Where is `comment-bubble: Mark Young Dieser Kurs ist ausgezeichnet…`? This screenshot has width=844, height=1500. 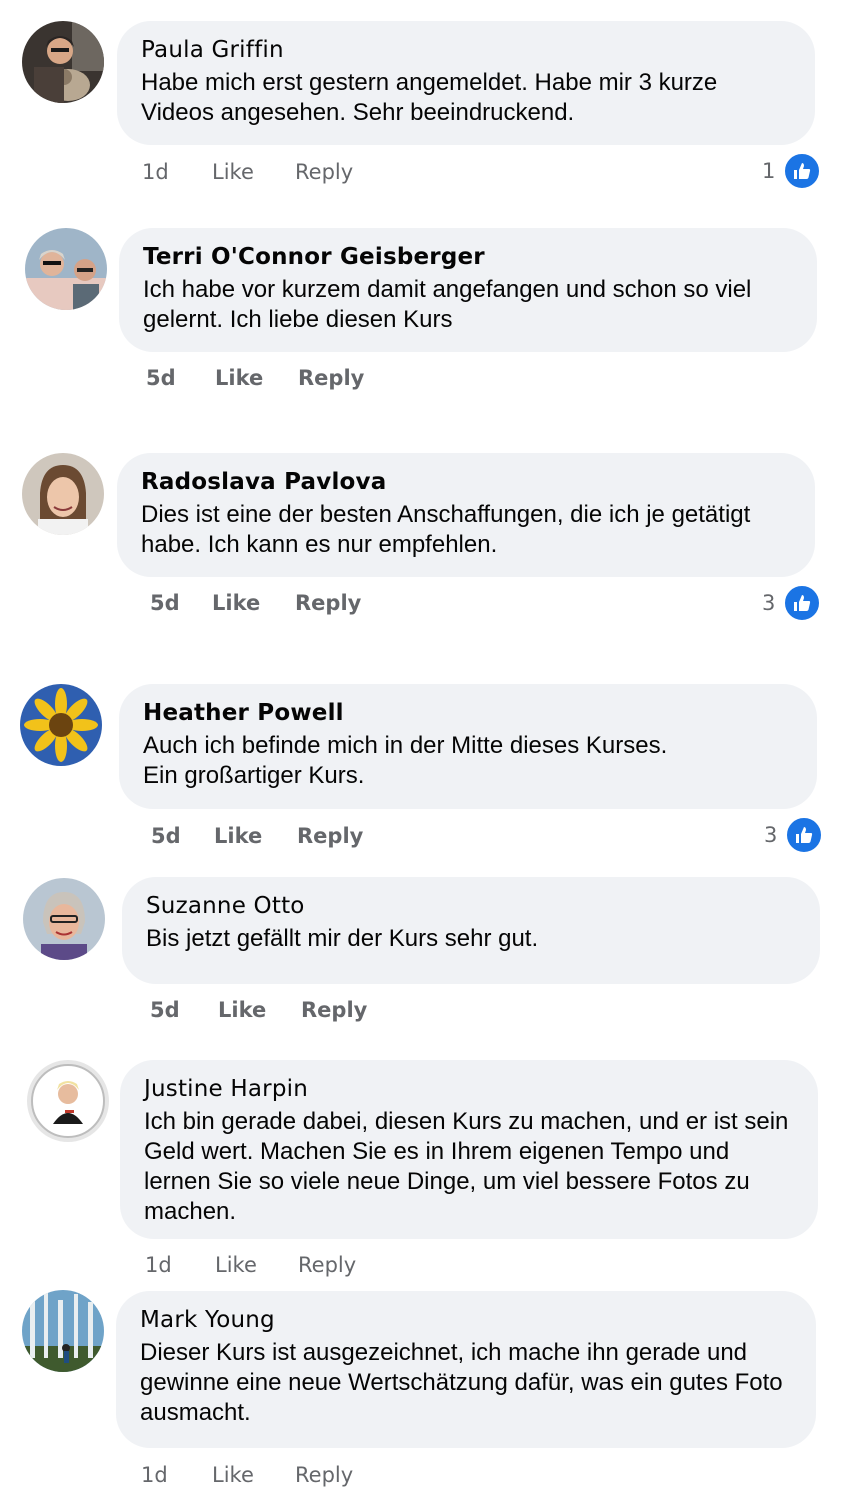 comment-bubble: Mark Young Dieser Kurs ist ausgezeichnet… is located at coordinates (466, 1369).